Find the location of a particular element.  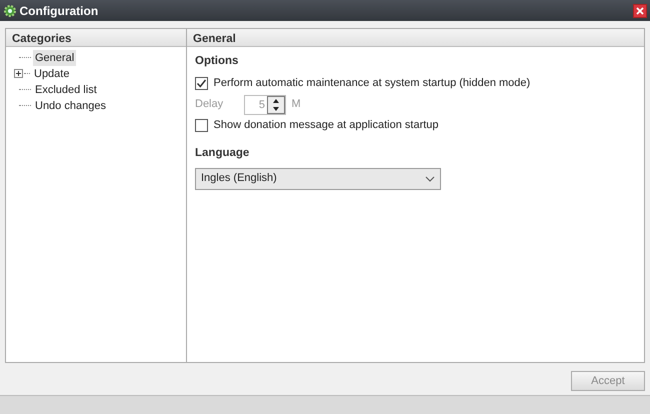

tree-item: General is located at coordinates (54, 58).